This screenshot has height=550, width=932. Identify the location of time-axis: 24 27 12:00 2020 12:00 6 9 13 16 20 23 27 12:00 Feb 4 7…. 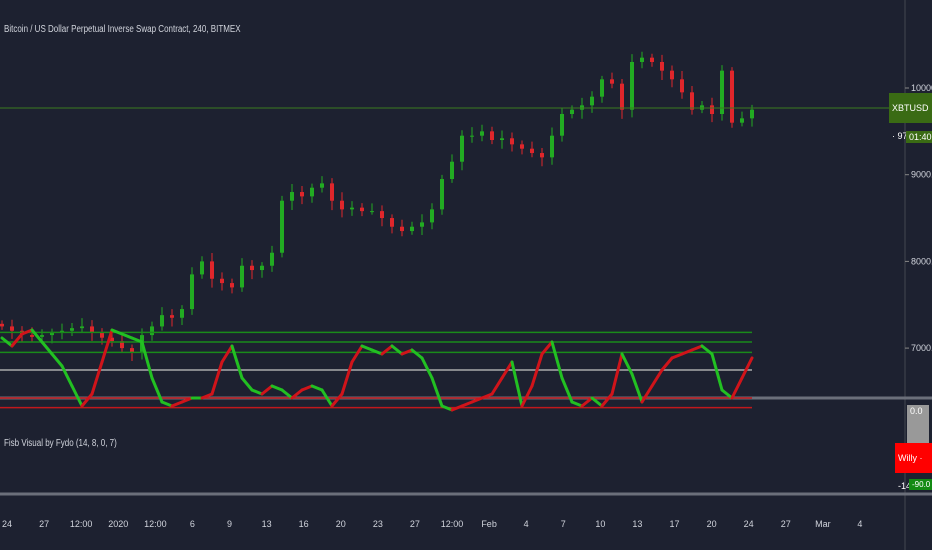
(432, 524).